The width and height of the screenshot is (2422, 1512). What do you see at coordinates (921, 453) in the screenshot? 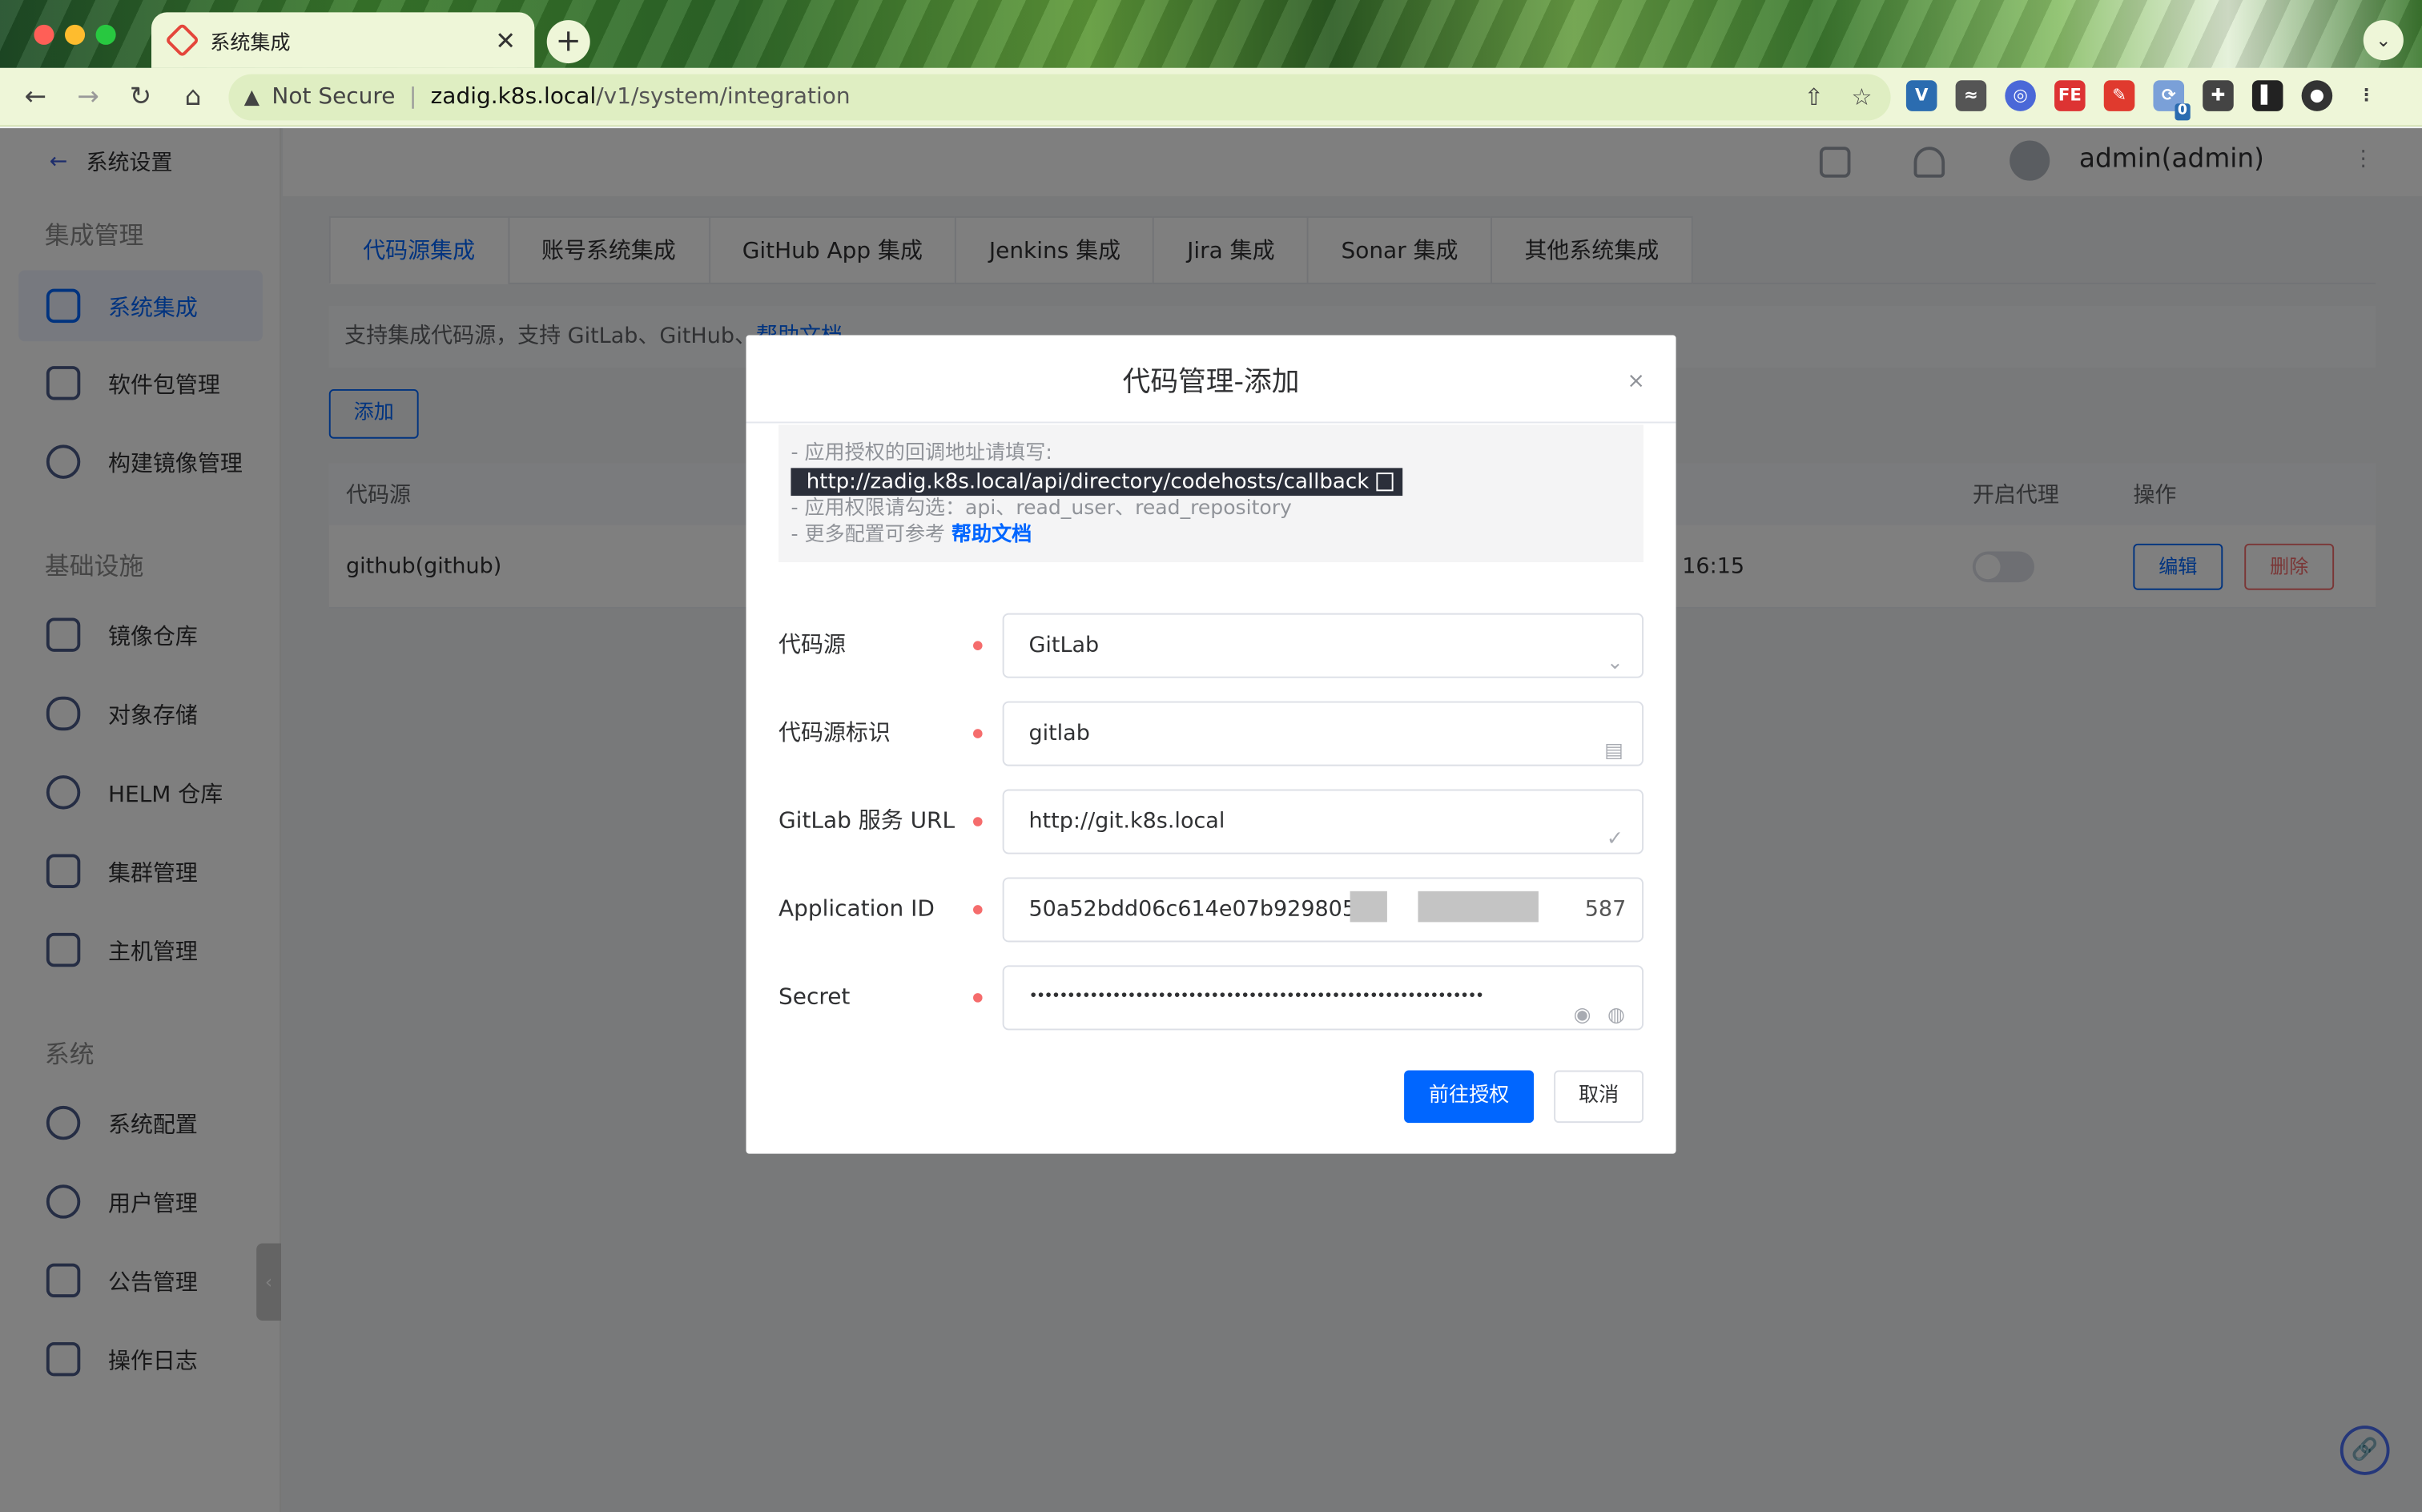
I see `hint-line-1: - 应用授权的回调地址请填写:` at bounding box center [921, 453].